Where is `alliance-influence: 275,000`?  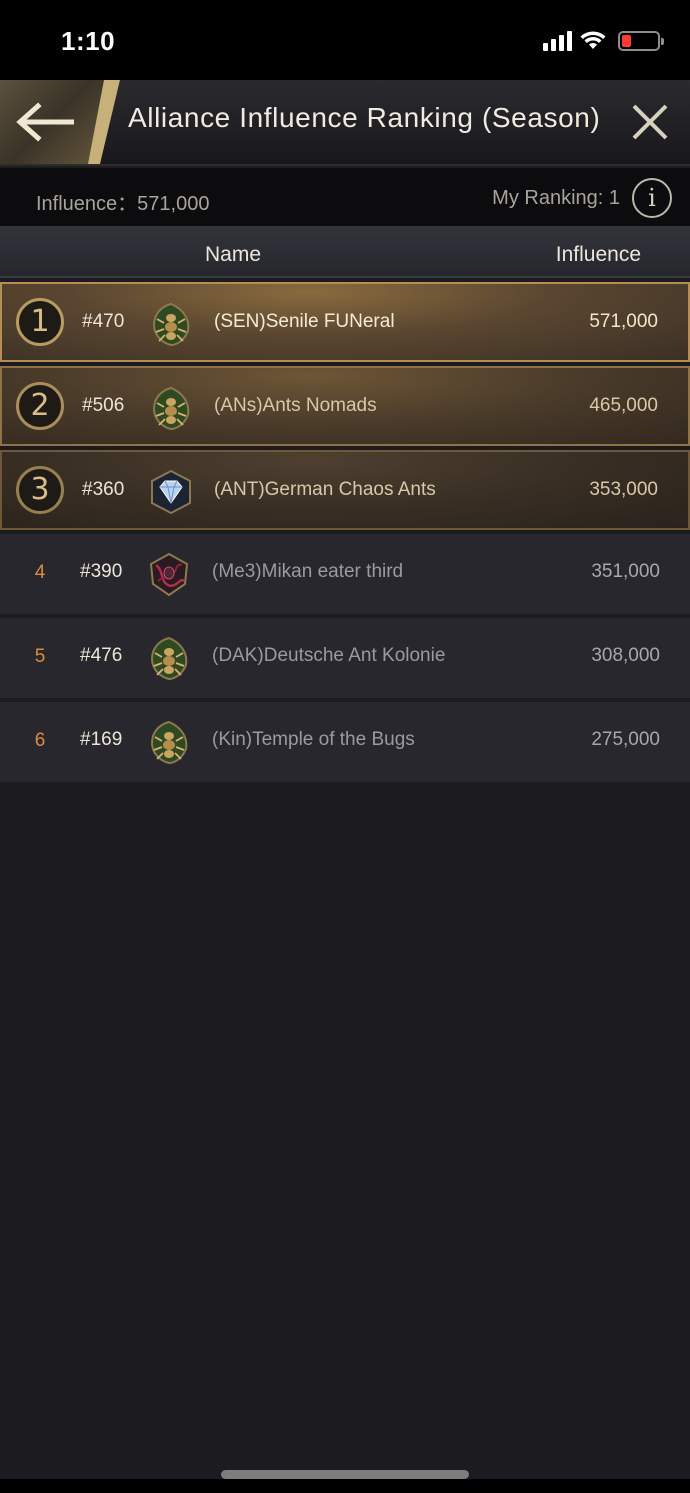 alliance-influence: 275,000 is located at coordinates (625, 739).